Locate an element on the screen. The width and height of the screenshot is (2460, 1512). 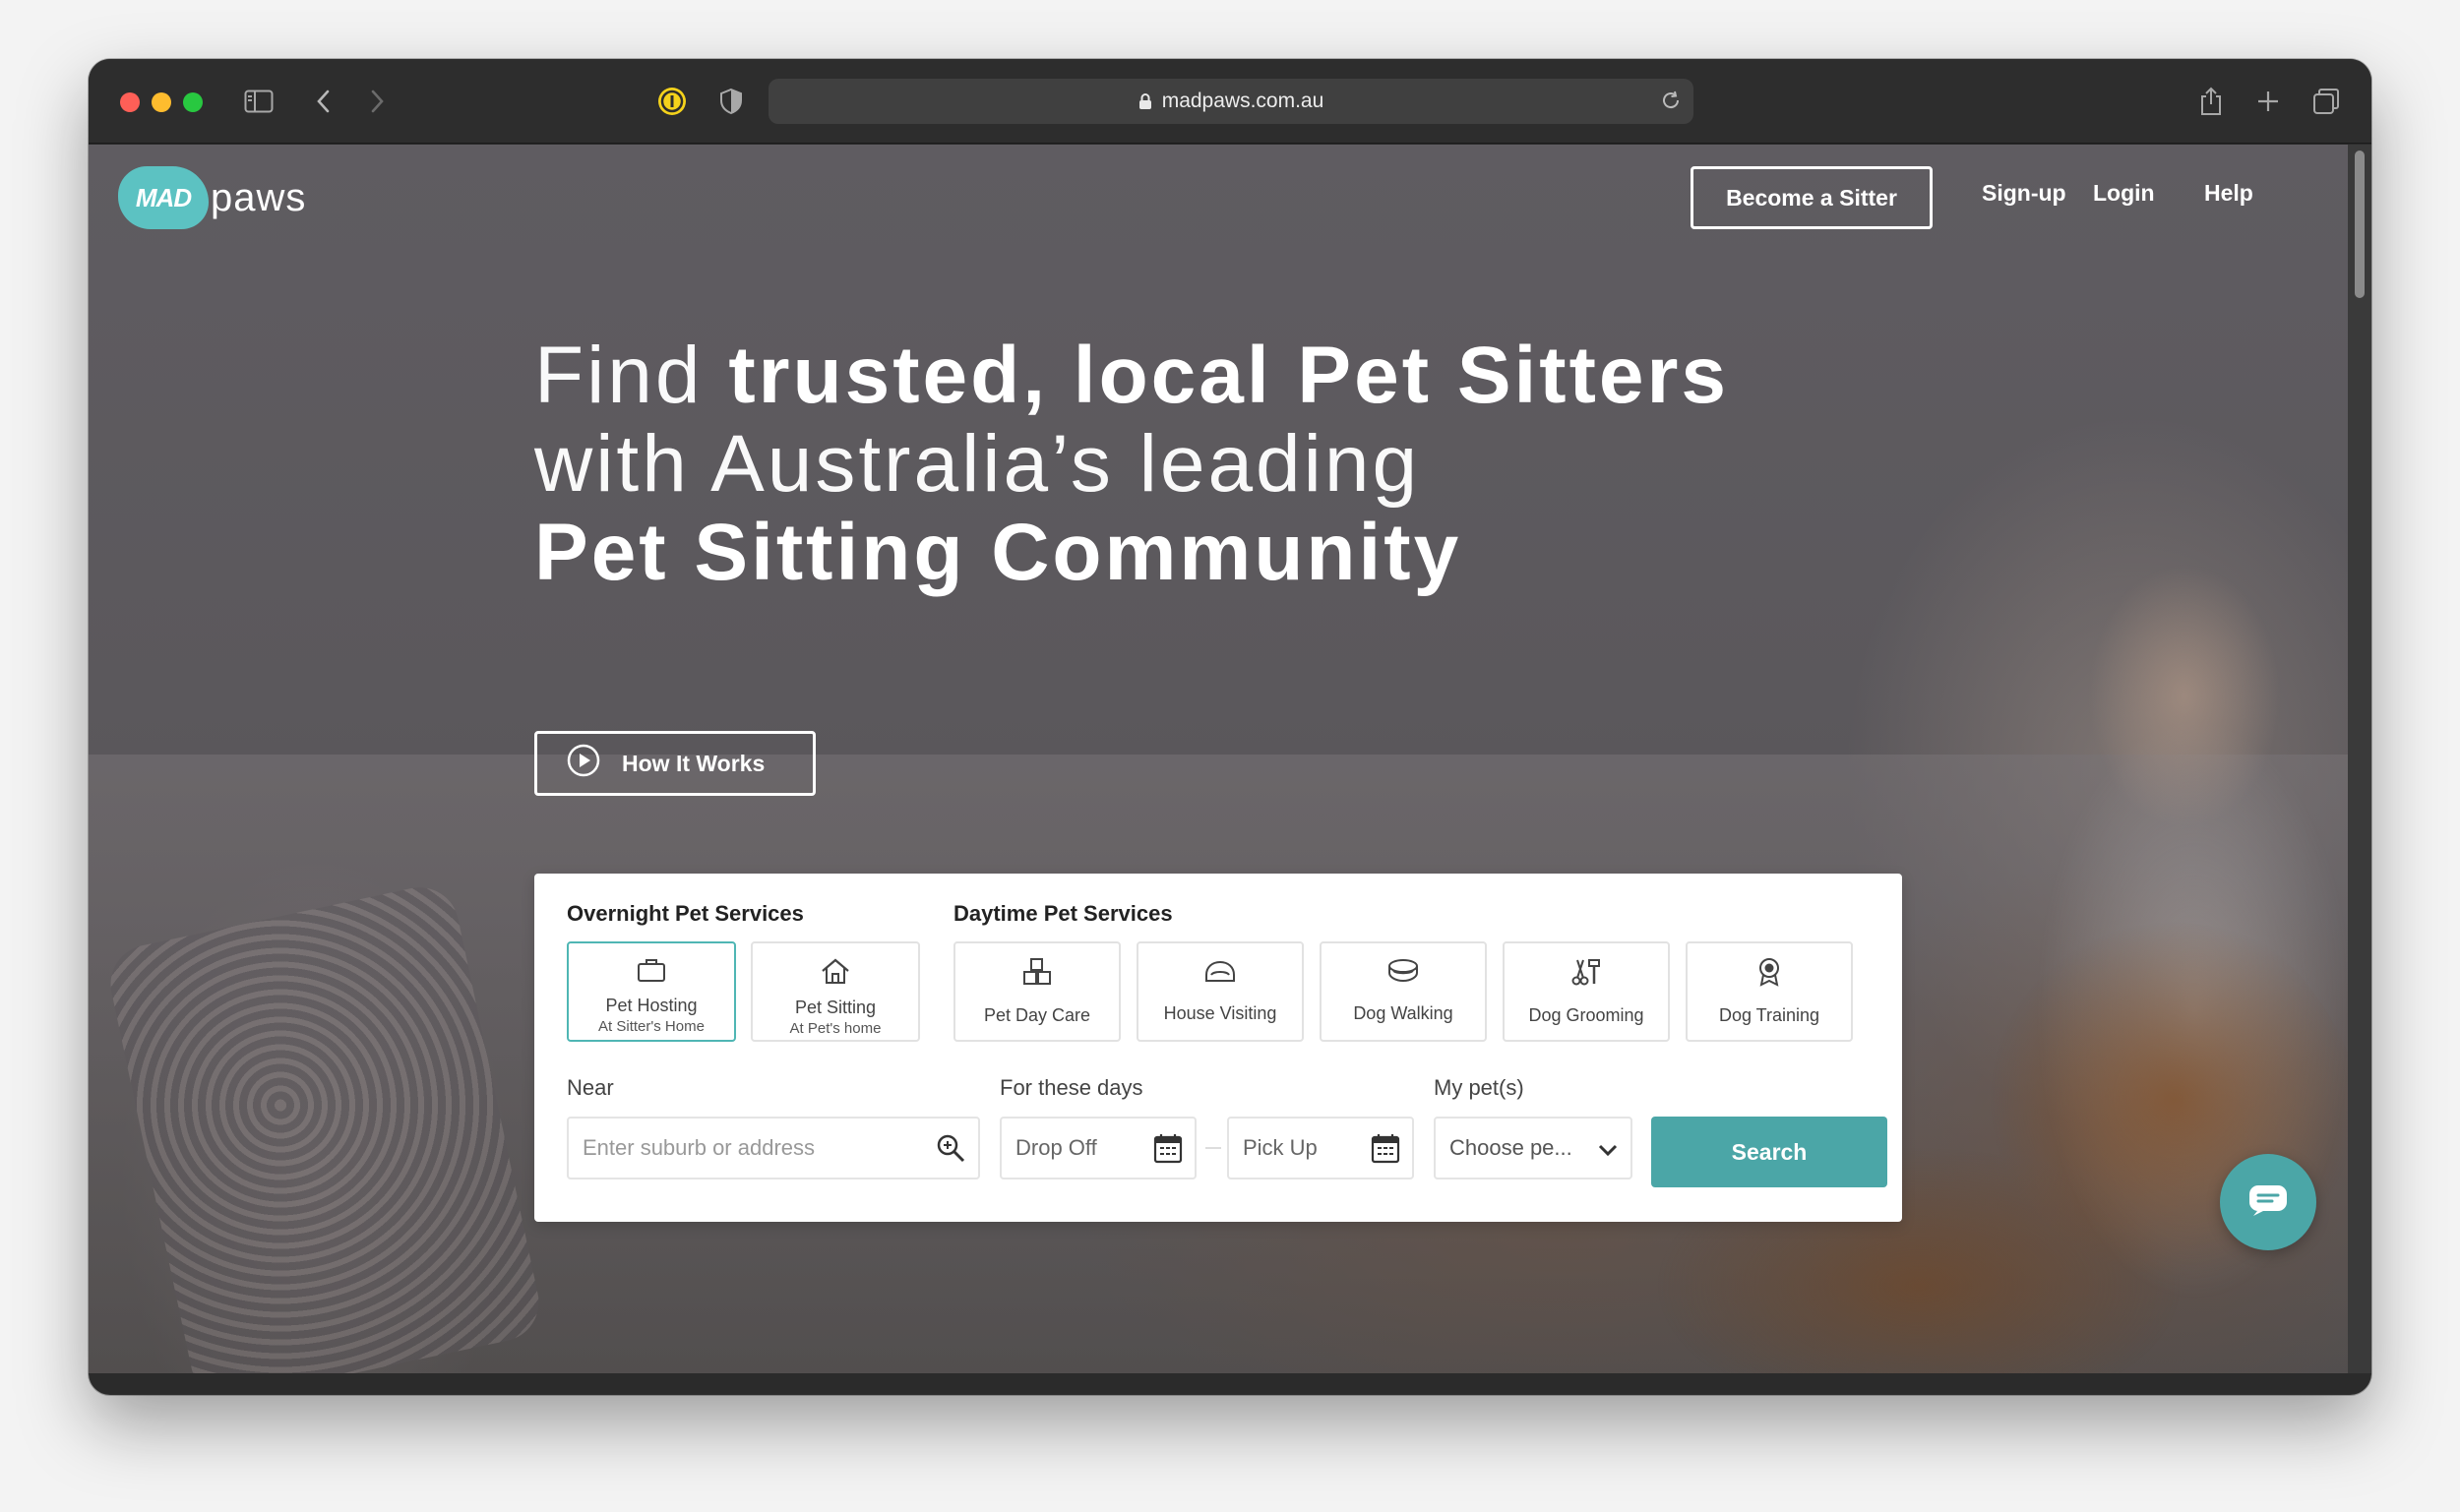
pick-up-input: Pick Up is located at coordinates (1320, 1148).